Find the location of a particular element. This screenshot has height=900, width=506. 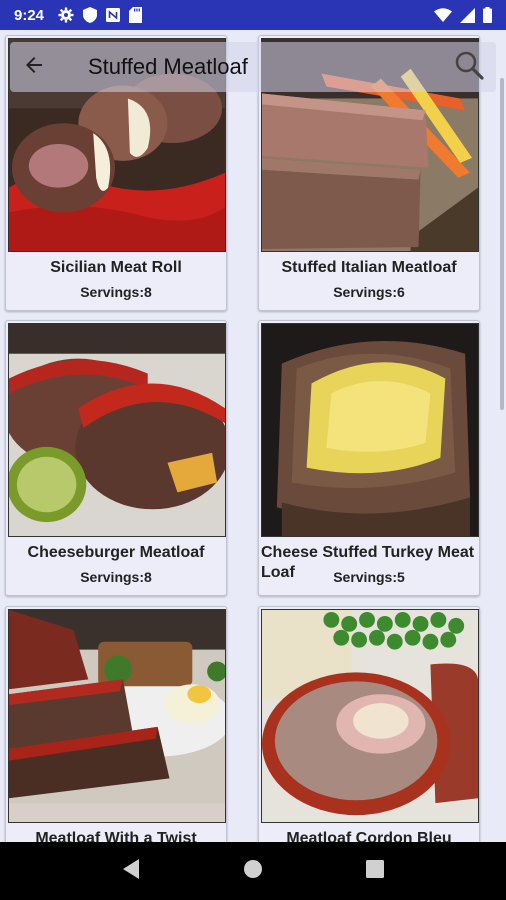

recipe-title: Meatloaf Cordon Bleu is located at coordinates (369, 836).